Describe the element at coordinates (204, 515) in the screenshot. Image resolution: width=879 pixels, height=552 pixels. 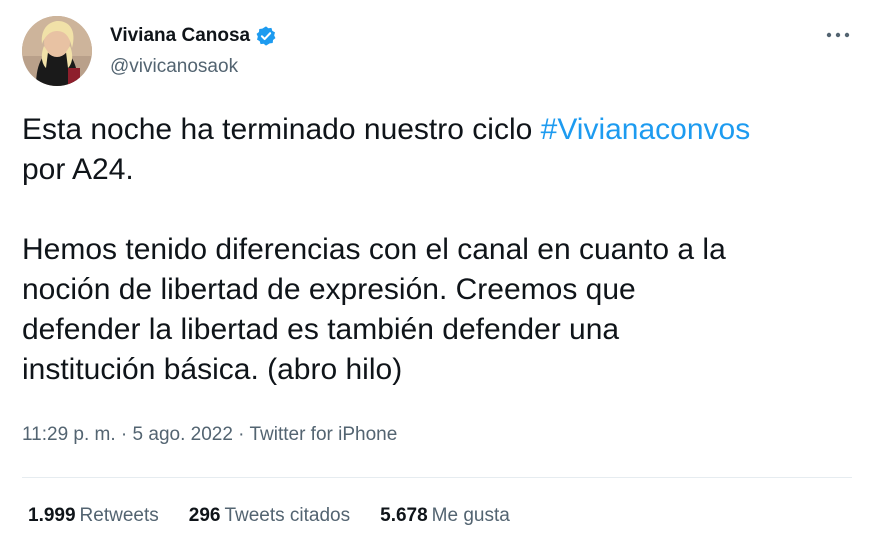
I see `stat-count: 296` at that location.